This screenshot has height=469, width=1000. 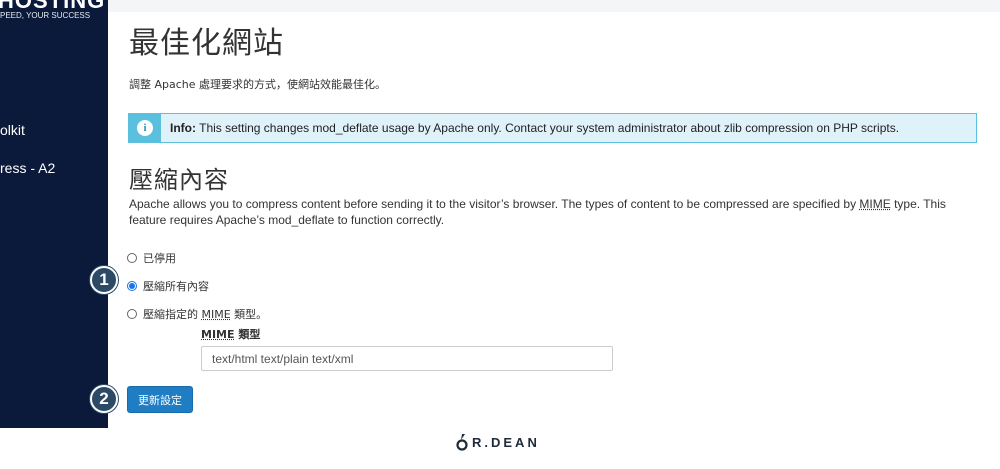 I want to click on mime-abbr: MIME, so click(x=875, y=204).